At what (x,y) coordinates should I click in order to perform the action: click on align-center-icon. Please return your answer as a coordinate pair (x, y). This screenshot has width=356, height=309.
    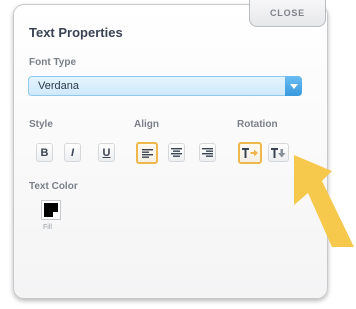
    Looking at the image, I should click on (176, 152).